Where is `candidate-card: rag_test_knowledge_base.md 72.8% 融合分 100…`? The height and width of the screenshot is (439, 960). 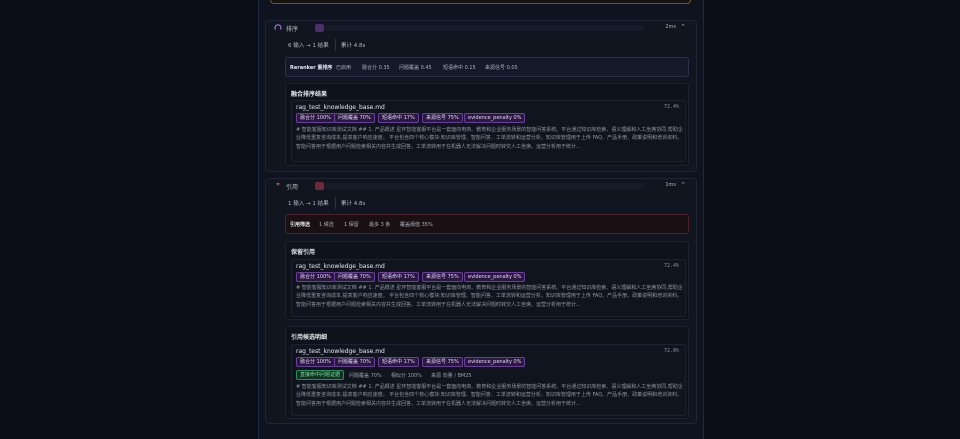 candidate-card: rag_test_knowledge_base.md 72.8% 融合分 100… is located at coordinates (488, 380).